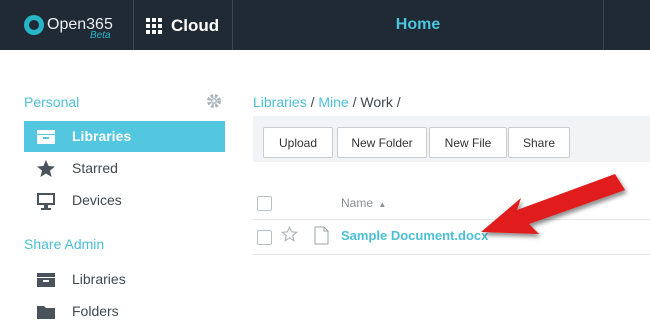 This screenshot has width=650, height=327. What do you see at coordinates (124, 168) in the screenshot?
I see `sidebar-item-starred: Starred` at bounding box center [124, 168].